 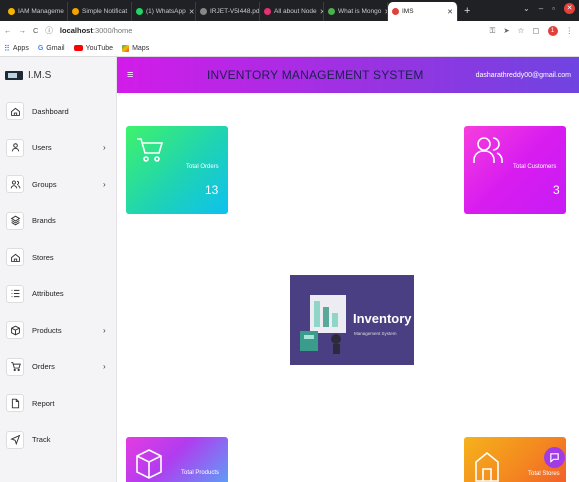 What do you see at coordinates (177, 459) in the screenshot?
I see `total-products-card: Total Products` at bounding box center [177, 459].